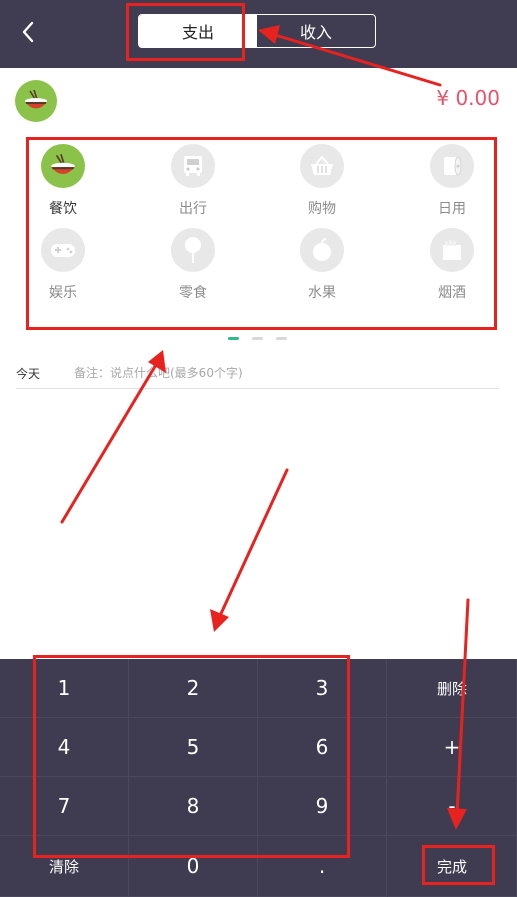 The width and height of the screenshot is (517, 897). I want to click on category-label: 日用, so click(452, 209).